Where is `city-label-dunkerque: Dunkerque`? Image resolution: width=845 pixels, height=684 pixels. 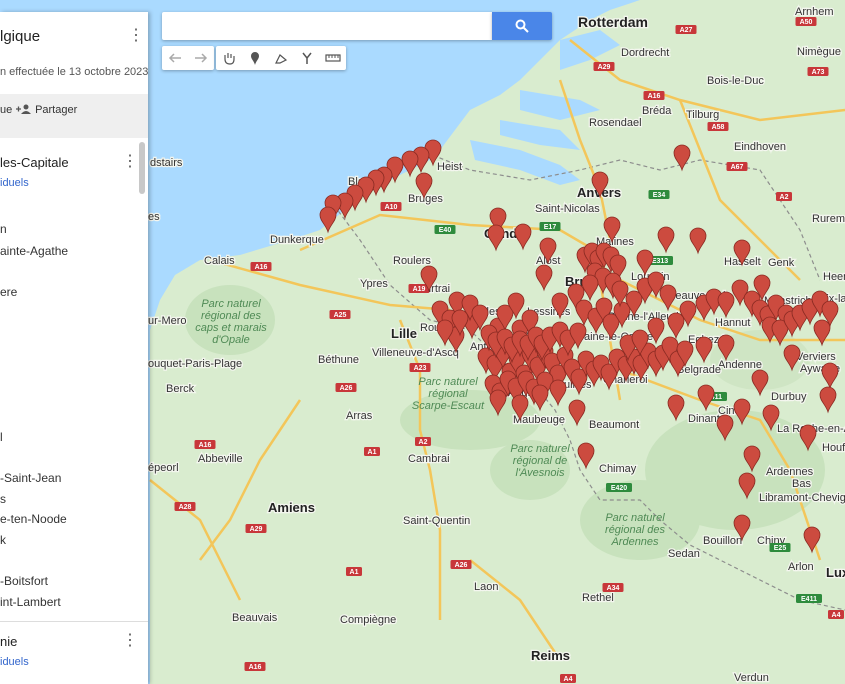 city-label-dunkerque: Dunkerque is located at coordinates (297, 240).